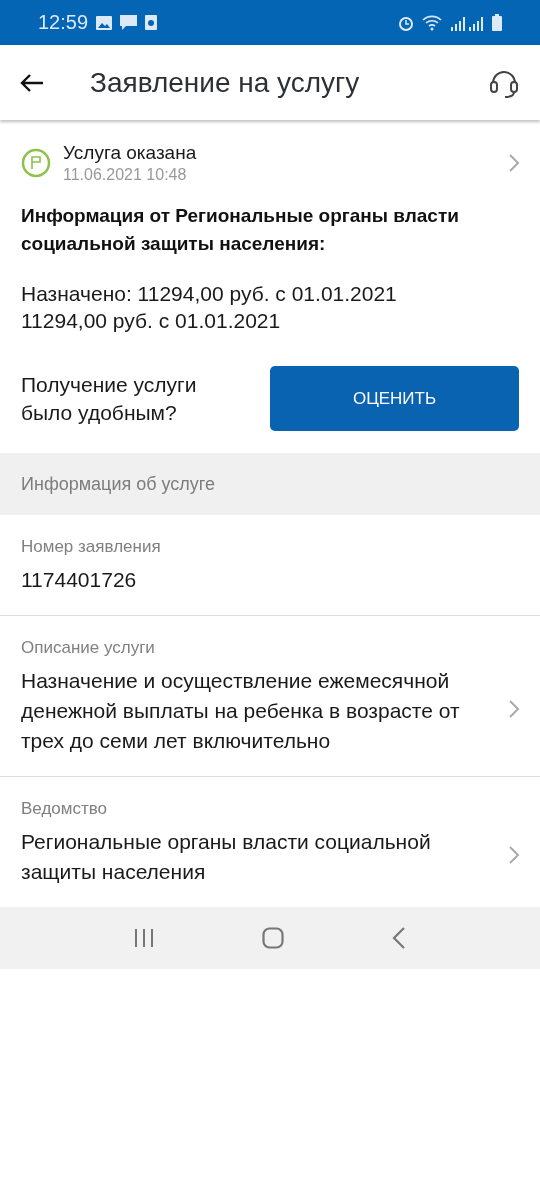 The width and height of the screenshot is (540, 1200). I want to click on status-date: 11.06.2021 10:48, so click(125, 175).